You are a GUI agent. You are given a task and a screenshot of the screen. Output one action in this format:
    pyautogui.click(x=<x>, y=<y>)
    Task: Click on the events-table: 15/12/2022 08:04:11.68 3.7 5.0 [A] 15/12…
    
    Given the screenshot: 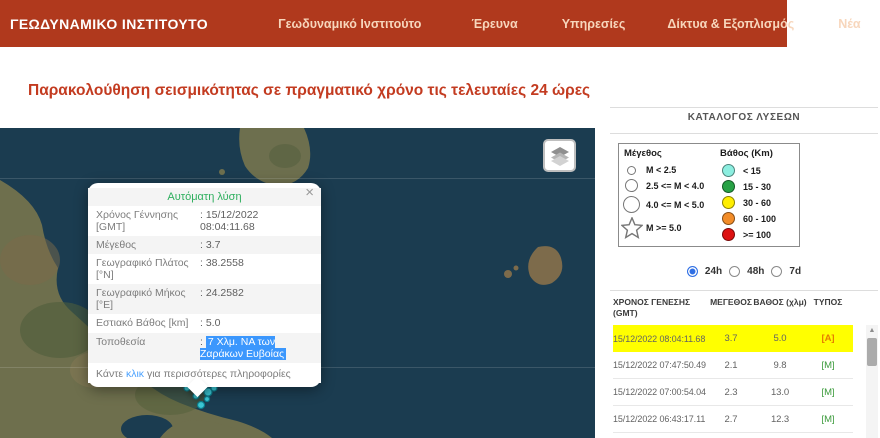 What is the action you would take?
    pyautogui.click(x=733, y=379)
    